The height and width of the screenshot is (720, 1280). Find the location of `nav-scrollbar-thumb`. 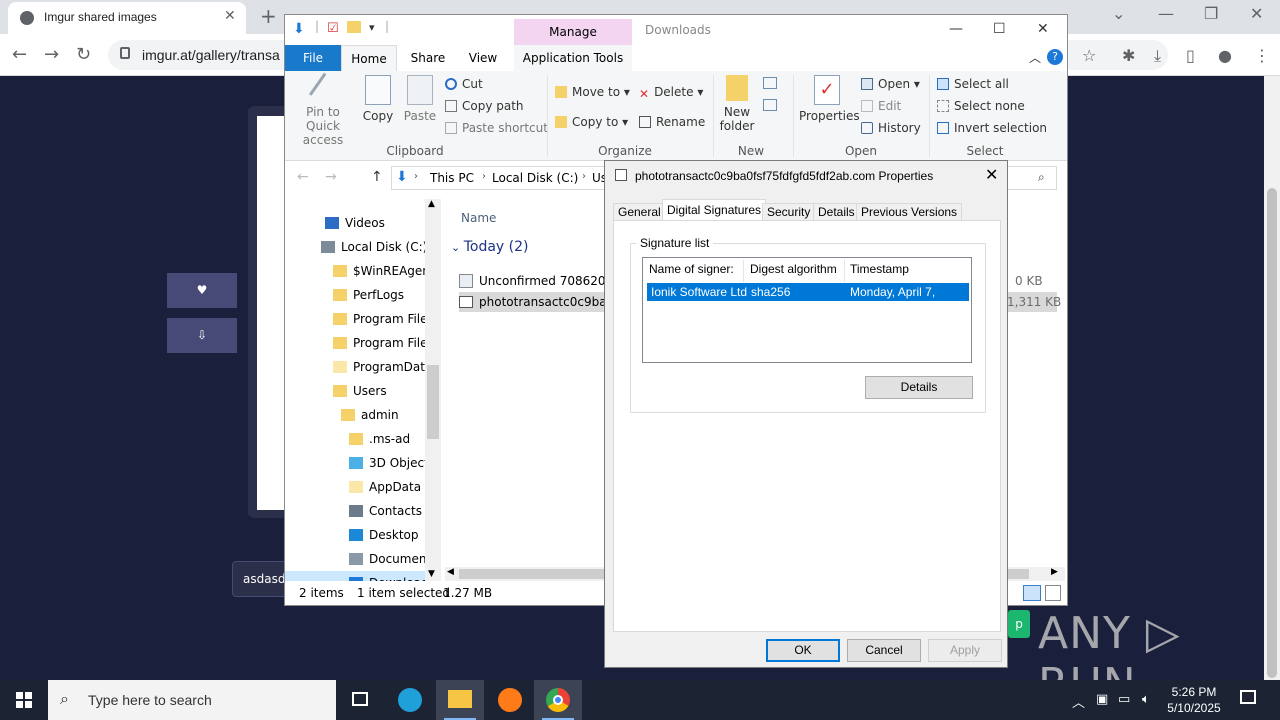

nav-scrollbar-thumb is located at coordinates (433, 402).